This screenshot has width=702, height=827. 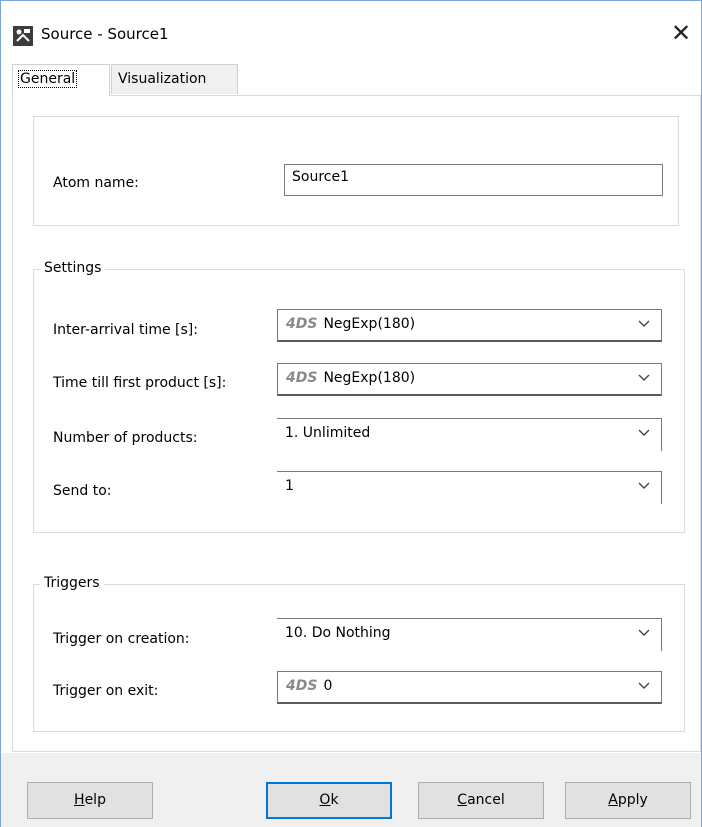 I want to click on title-bar: Source - Source1 ✕, so click(x=351, y=24).